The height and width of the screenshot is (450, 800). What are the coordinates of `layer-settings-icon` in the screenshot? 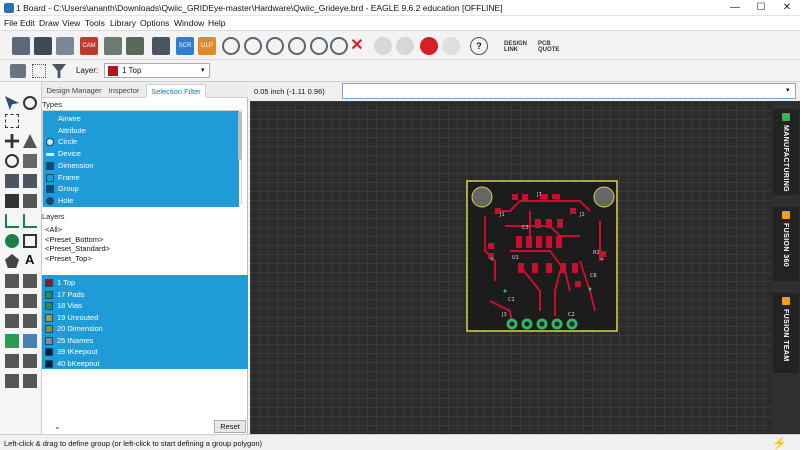 It's located at (18, 71).